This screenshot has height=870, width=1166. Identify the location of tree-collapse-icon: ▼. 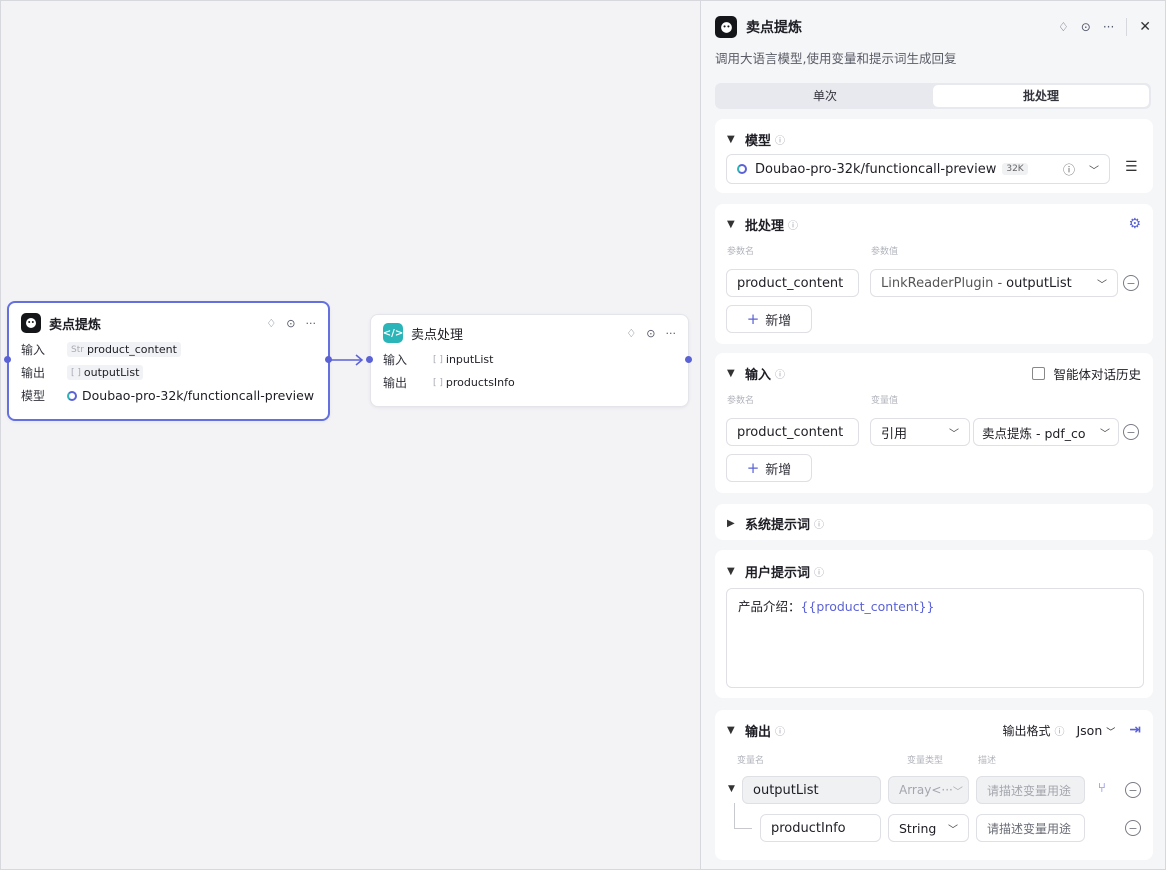
(731, 789).